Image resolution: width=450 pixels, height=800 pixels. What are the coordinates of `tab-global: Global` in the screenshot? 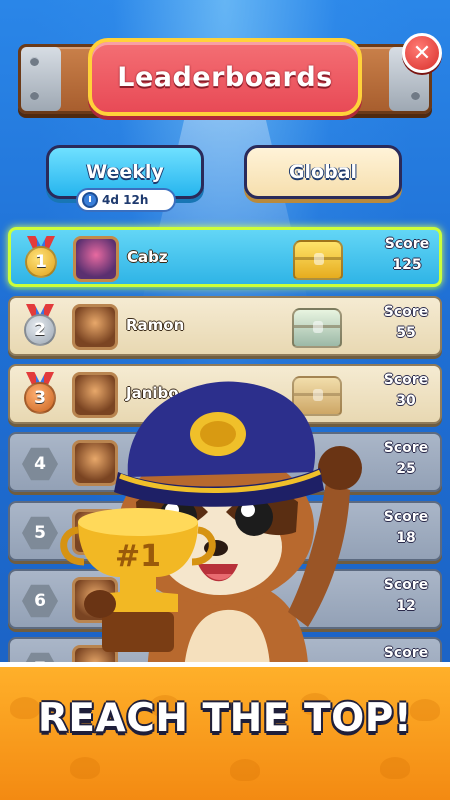 It's located at (323, 172).